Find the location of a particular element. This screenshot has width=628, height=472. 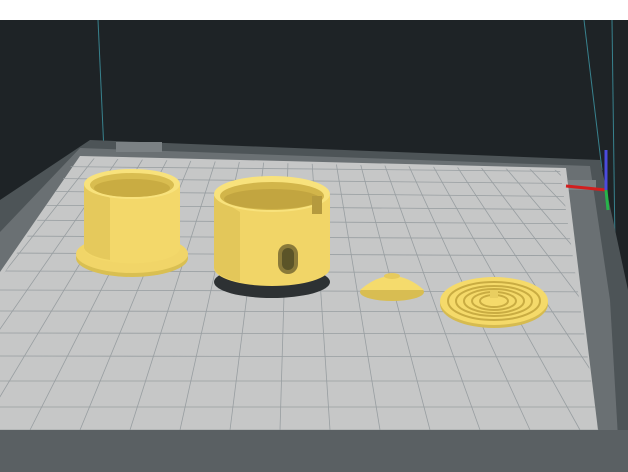

slotted-ring-icon is located at coordinates (272, 237).